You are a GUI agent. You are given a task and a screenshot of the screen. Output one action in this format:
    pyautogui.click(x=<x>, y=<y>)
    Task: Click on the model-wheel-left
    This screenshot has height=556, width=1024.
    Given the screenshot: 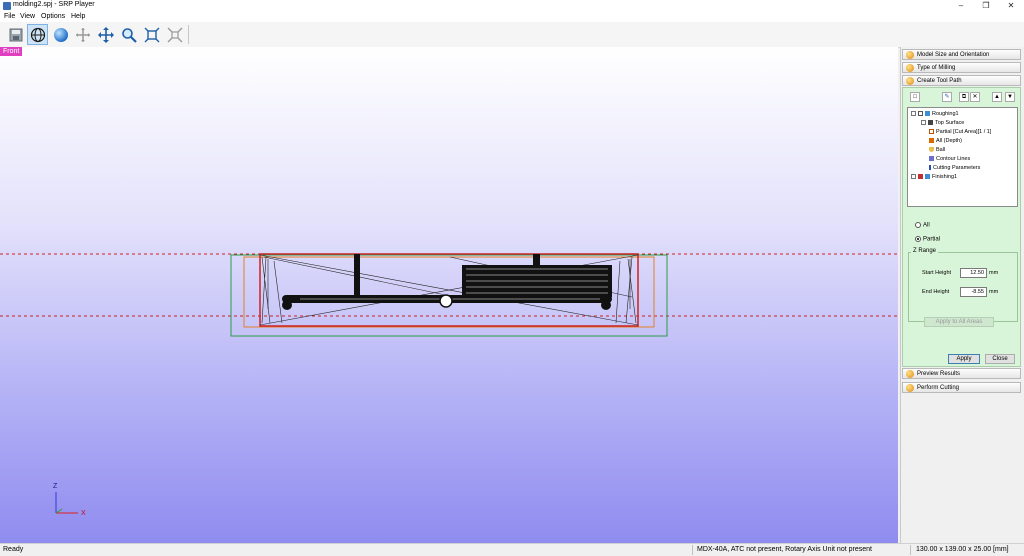 What is the action you would take?
    pyautogui.click(x=287, y=305)
    